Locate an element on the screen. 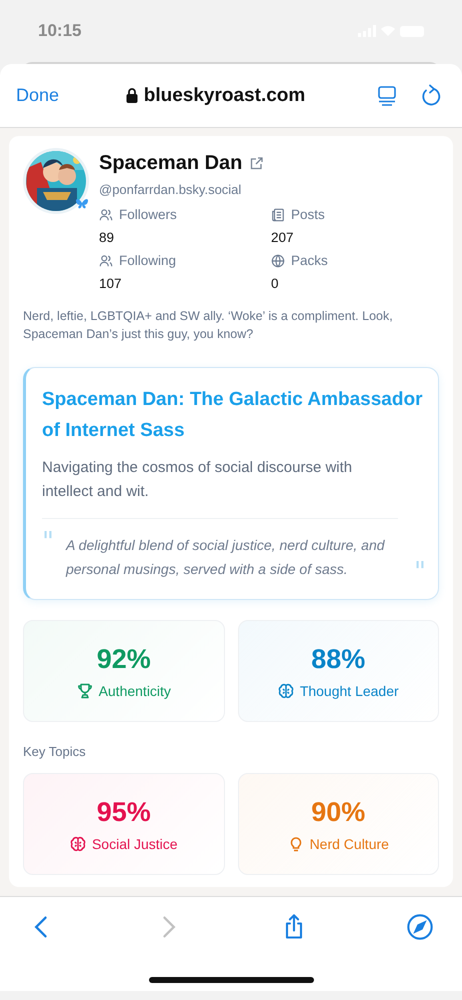 This screenshot has width=462, height=1000. score-label: Authenticity is located at coordinates (134, 690).